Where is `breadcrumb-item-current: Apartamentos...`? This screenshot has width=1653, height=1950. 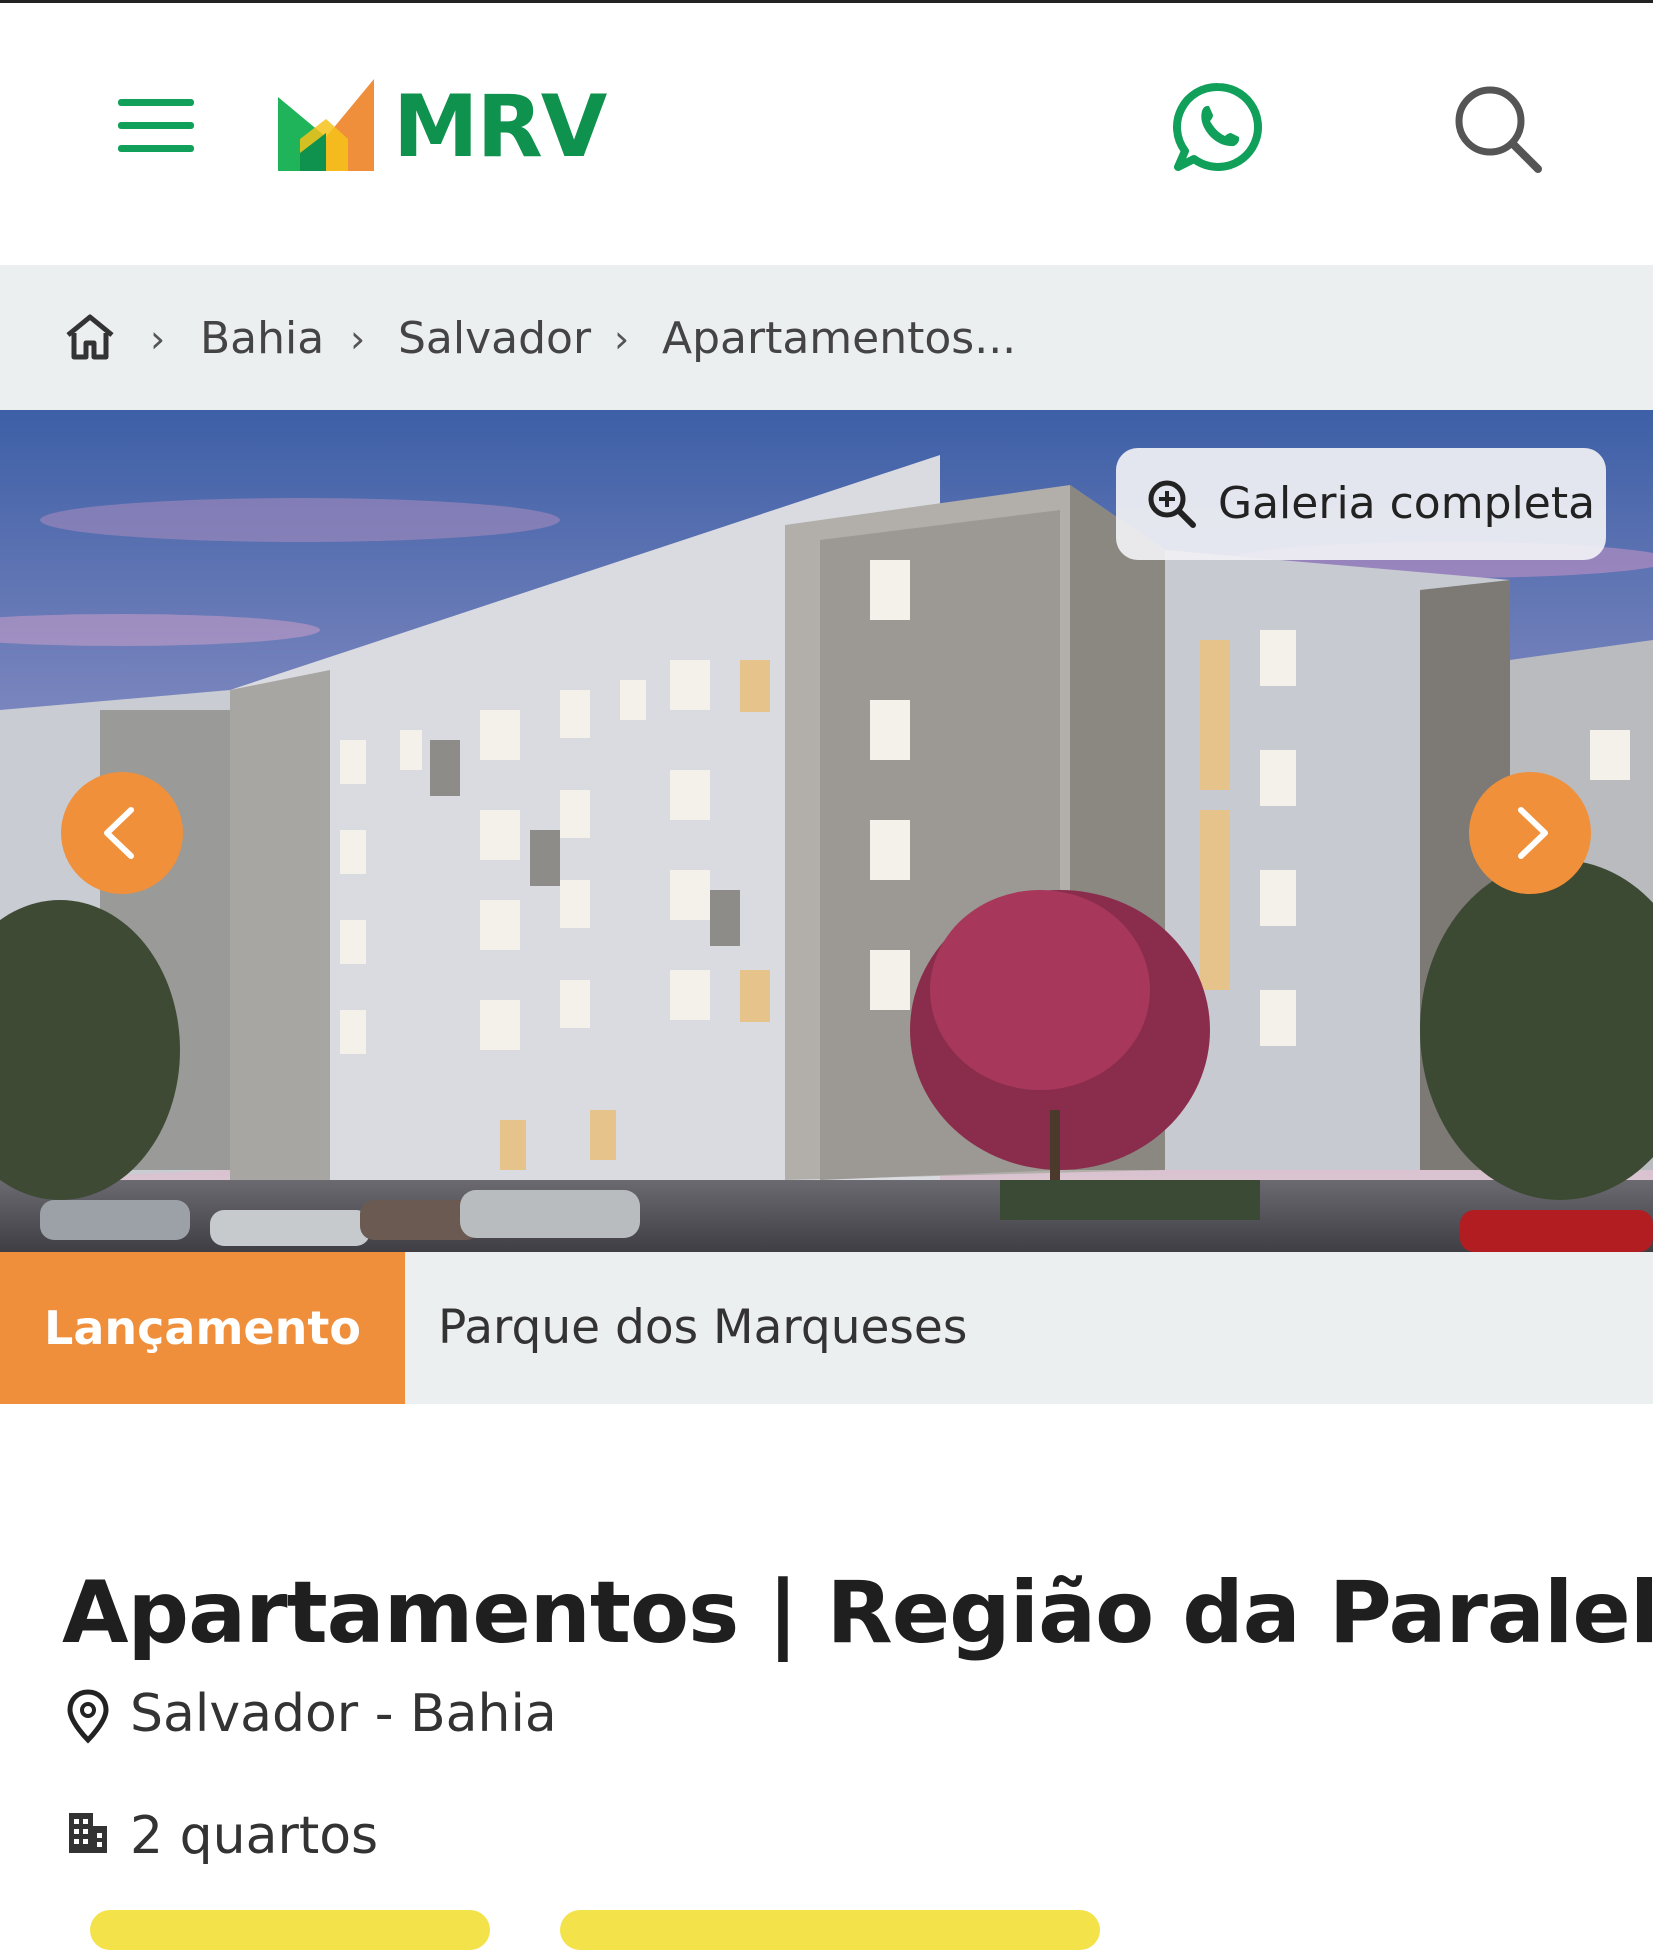
breadcrumb-item-current: Apartamentos... is located at coordinates (839, 338).